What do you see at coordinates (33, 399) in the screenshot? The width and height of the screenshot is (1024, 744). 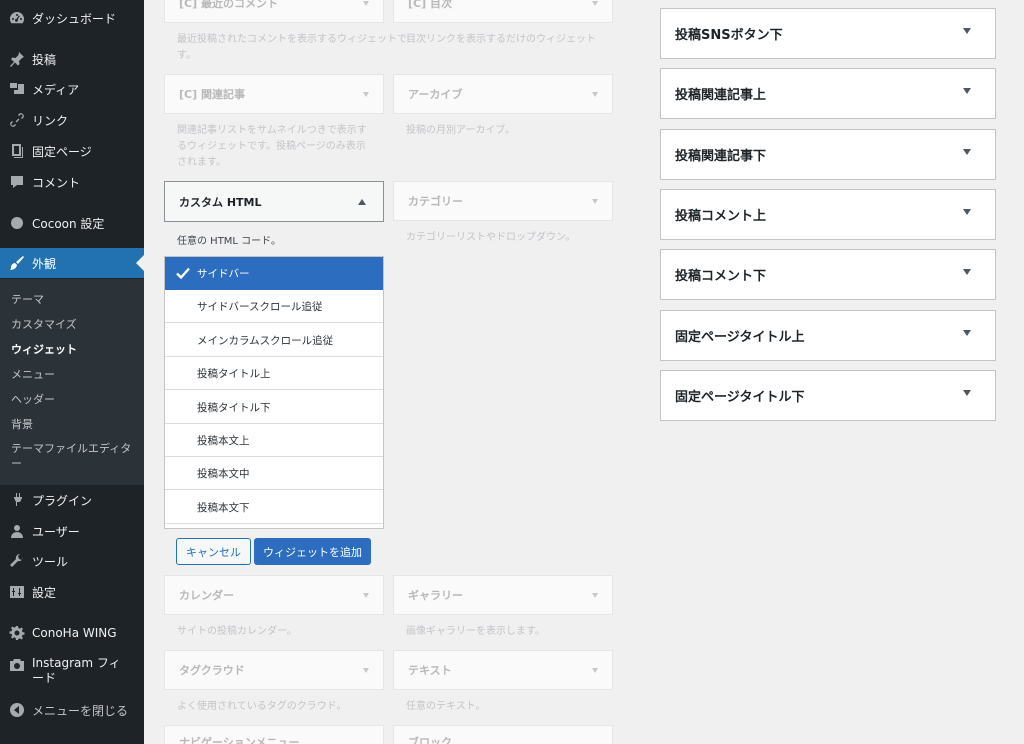 I see `submenu-header: ヘッダー` at bounding box center [33, 399].